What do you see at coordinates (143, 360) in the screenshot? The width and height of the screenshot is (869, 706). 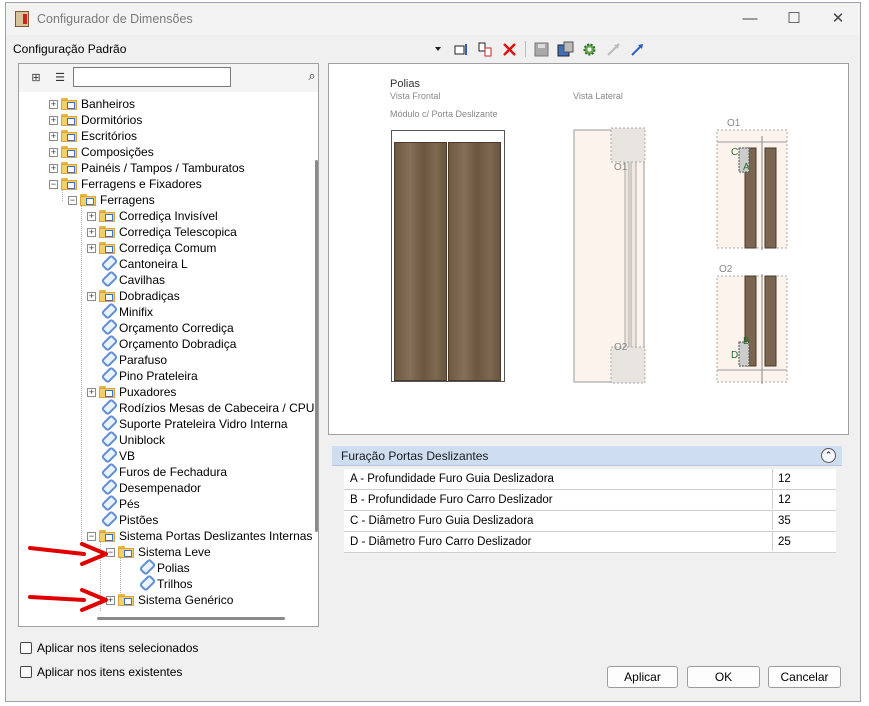 I see `tree-item-label: Parafuso` at bounding box center [143, 360].